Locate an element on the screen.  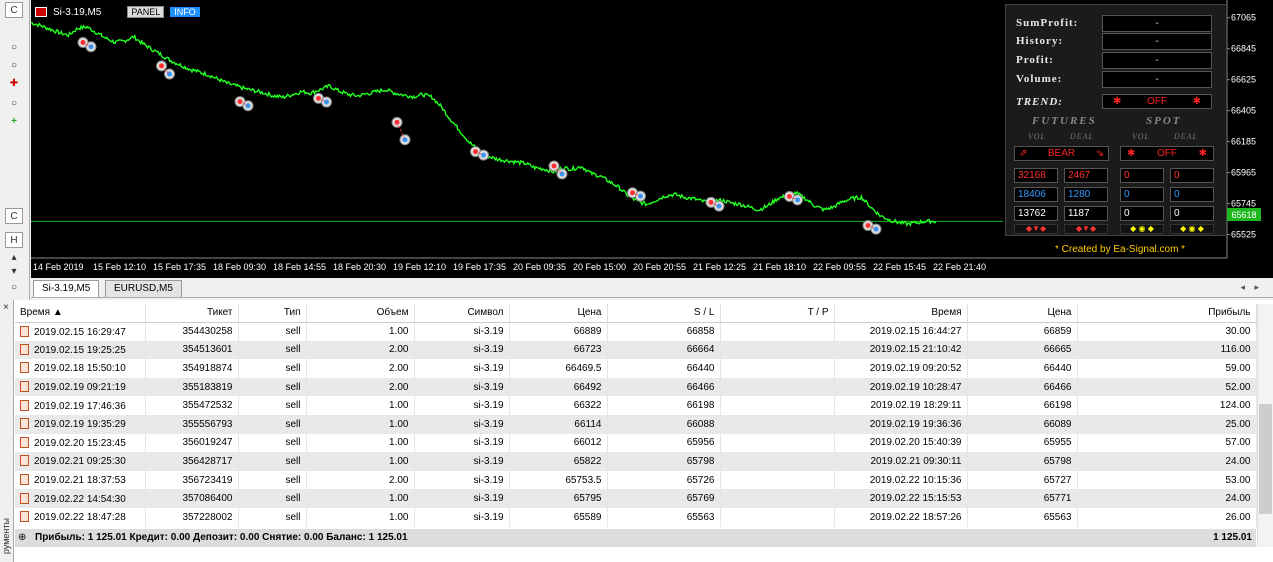
spot-vol-2: 0 is located at coordinates (1142, 194).